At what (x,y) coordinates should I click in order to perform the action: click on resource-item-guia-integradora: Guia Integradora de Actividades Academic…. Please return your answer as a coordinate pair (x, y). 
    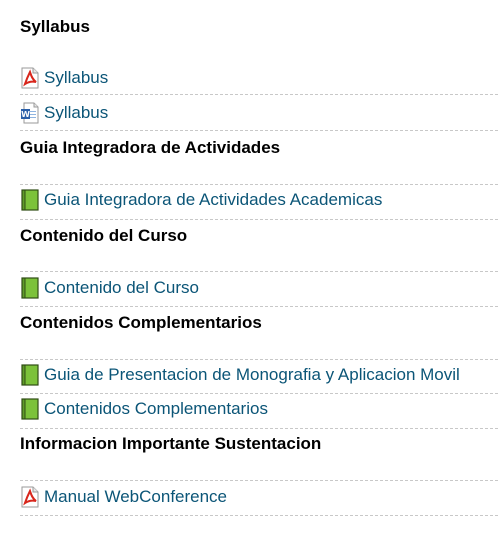
    Looking at the image, I should click on (259, 200).